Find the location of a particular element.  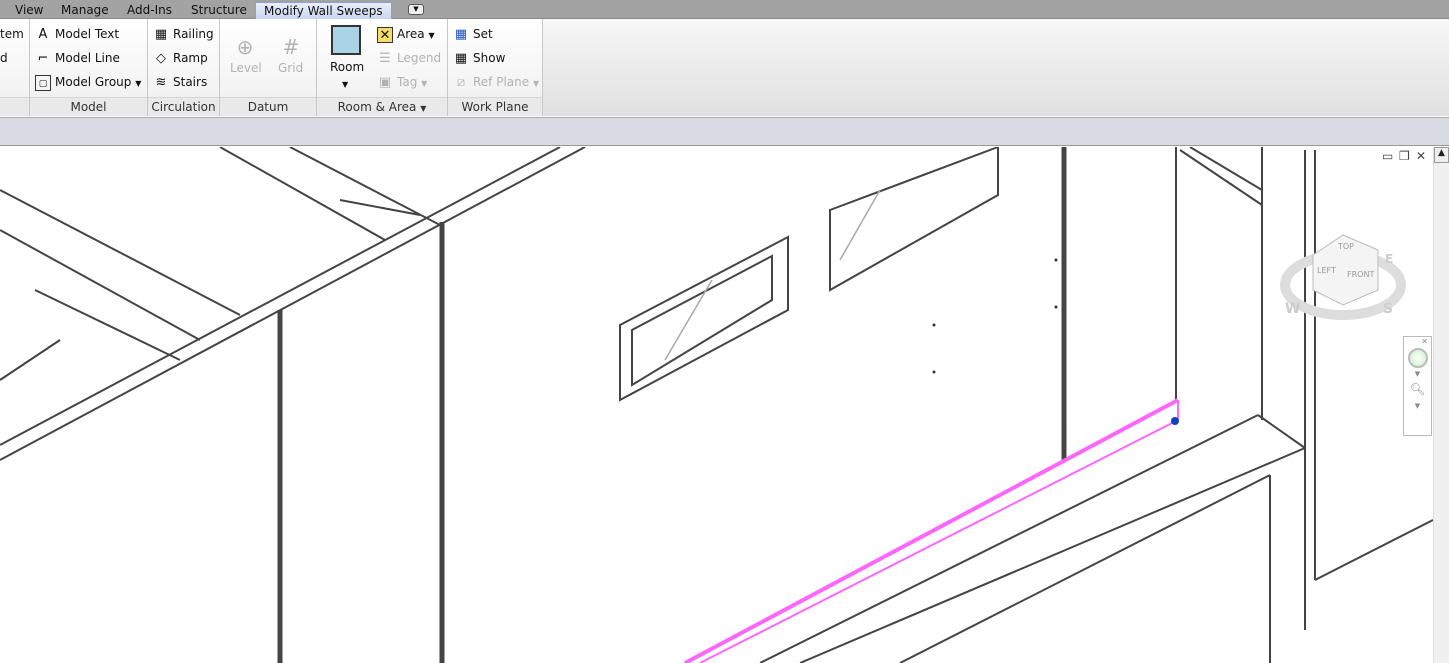

navigation-bar: ✕ ▼ 🔍︎ ▼ is located at coordinates (1417, 386).